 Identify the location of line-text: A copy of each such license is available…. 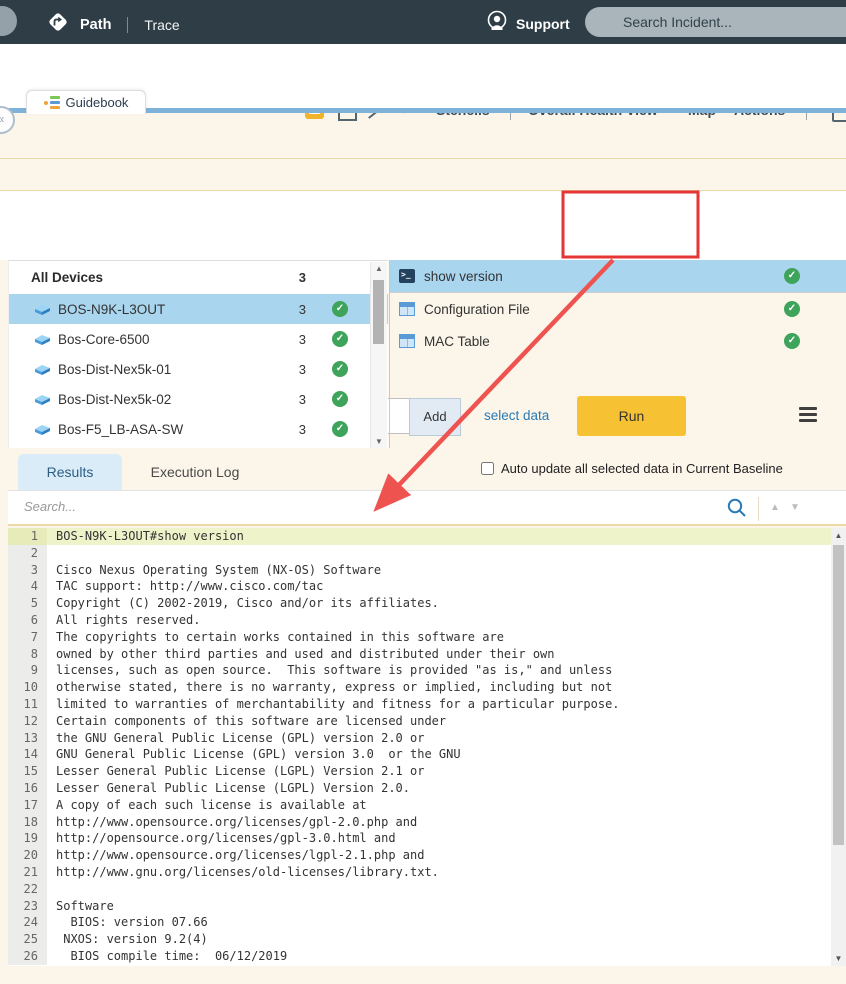
(211, 804).